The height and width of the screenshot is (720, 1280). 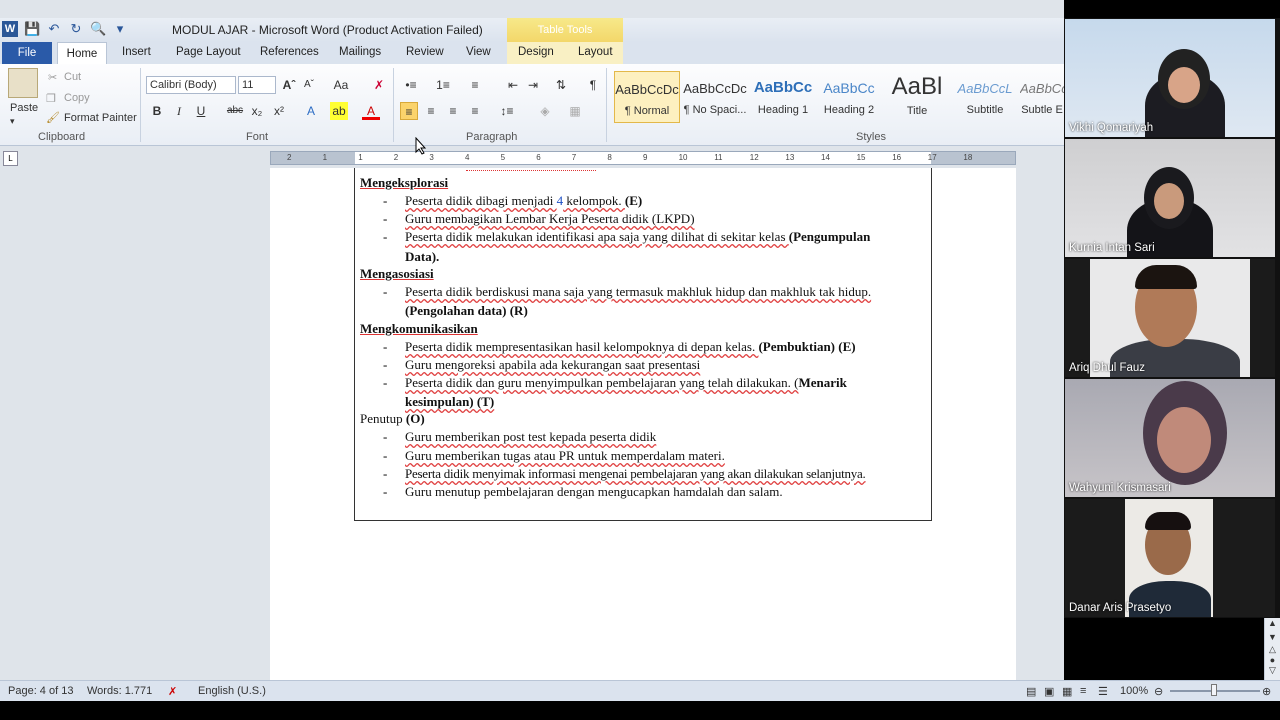 I want to click on page-count: Page: 4 of 13, so click(x=40, y=691).